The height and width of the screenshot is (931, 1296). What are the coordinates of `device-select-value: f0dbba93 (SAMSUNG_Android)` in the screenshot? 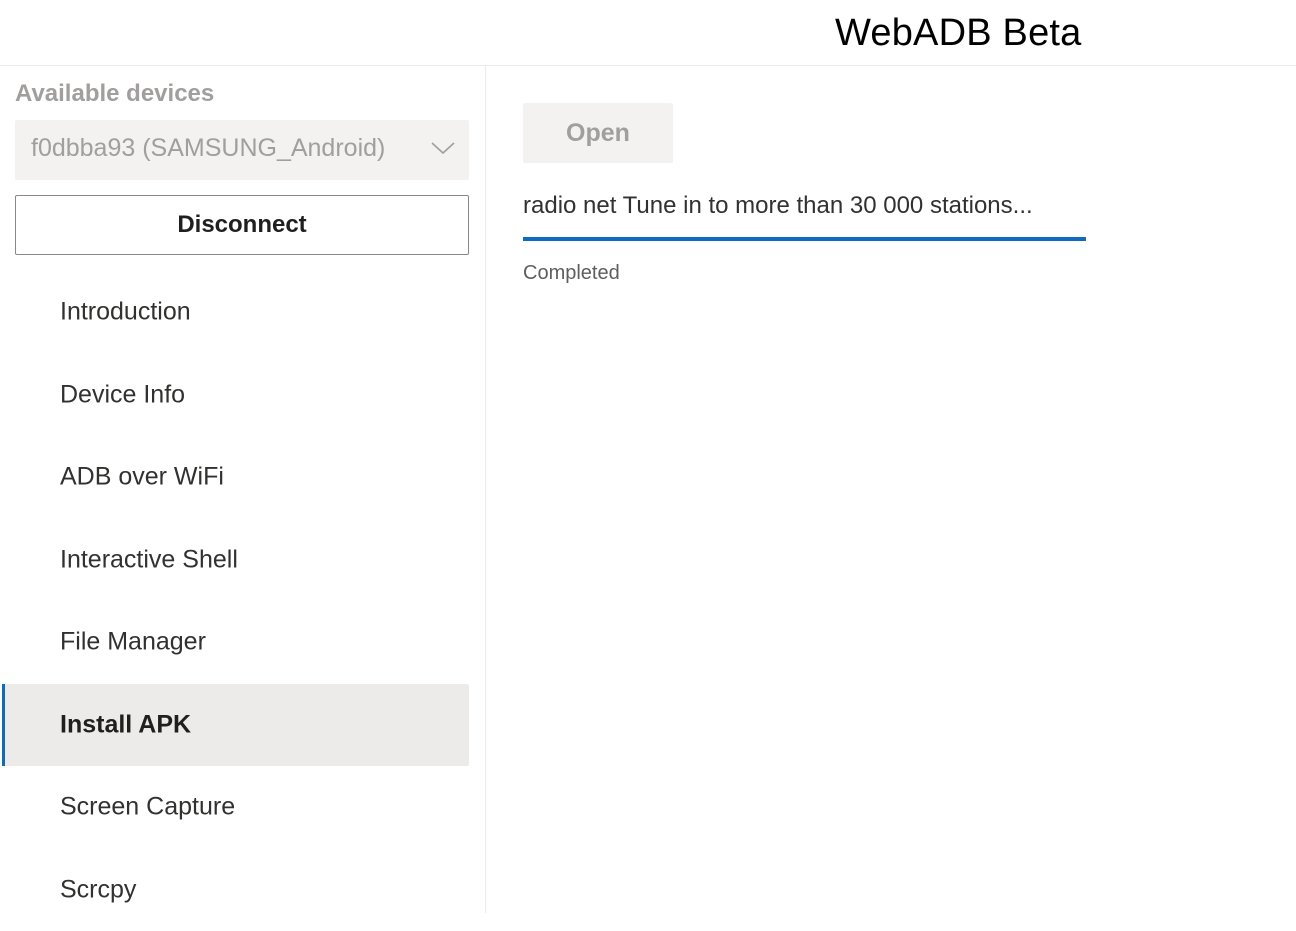 It's located at (208, 148).